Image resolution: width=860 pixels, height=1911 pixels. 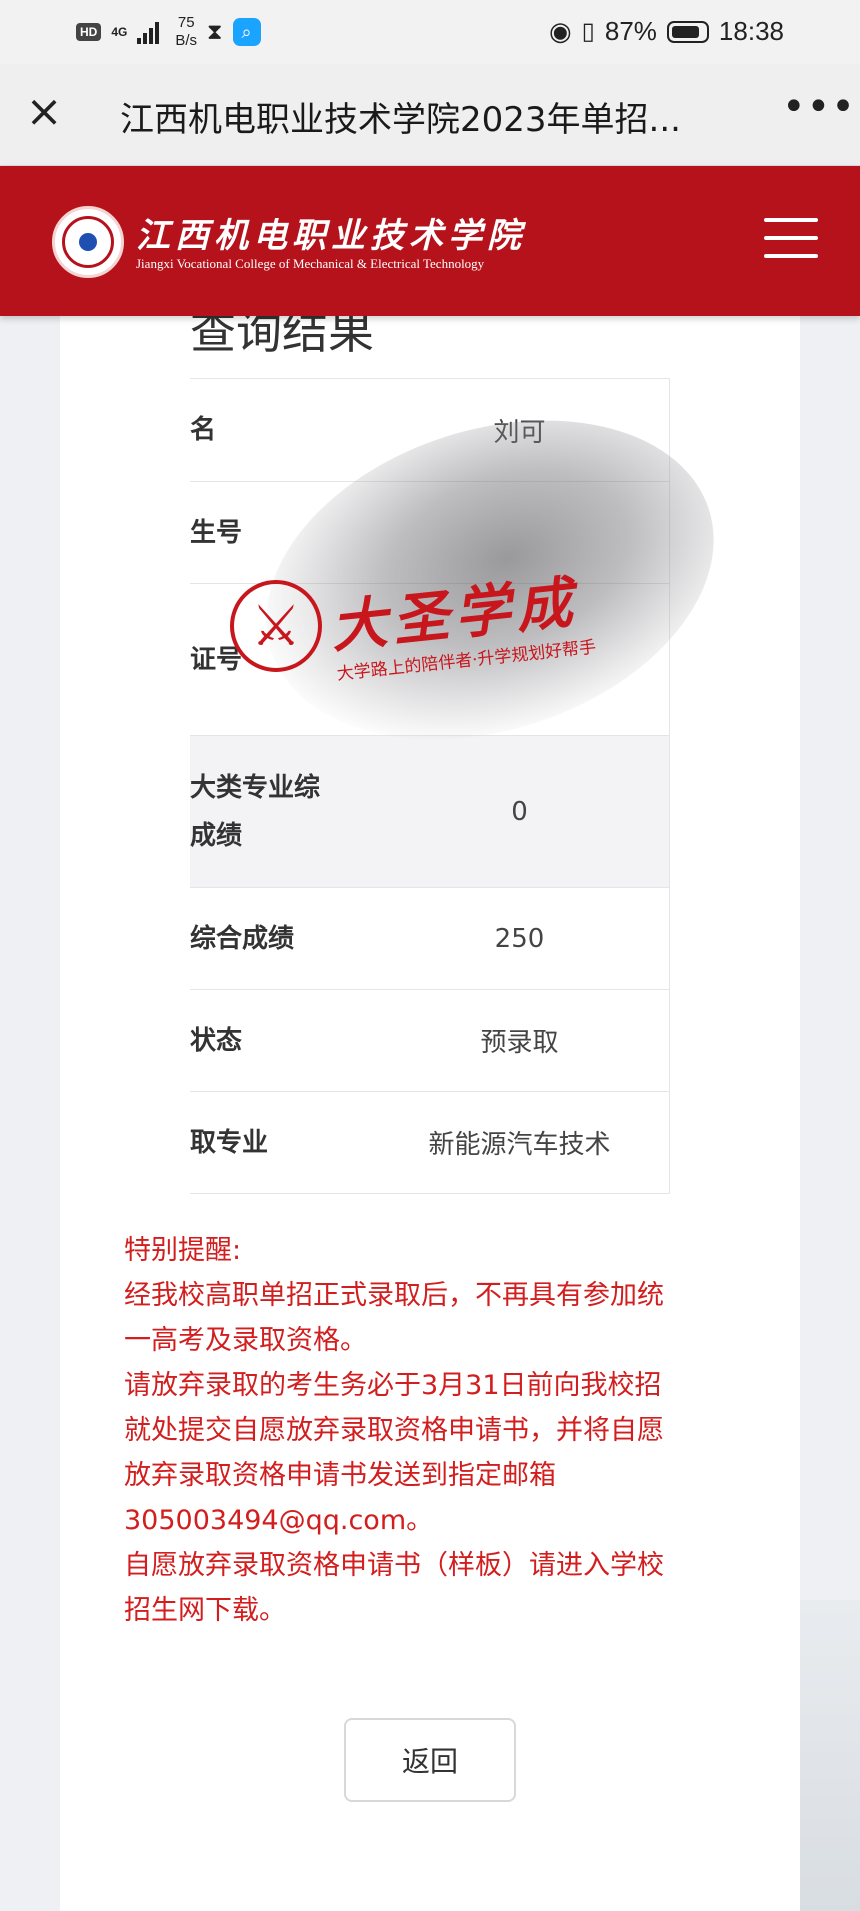 What do you see at coordinates (429, 1040) in the screenshot?
I see `table-row: 状态 预录取` at bounding box center [429, 1040].